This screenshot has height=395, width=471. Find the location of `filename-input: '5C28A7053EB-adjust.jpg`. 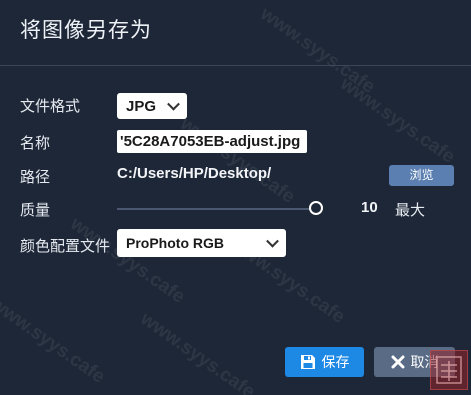

filename-input: '5C28A7053EB-adjust.jpg is located at coordinates (212, 141).